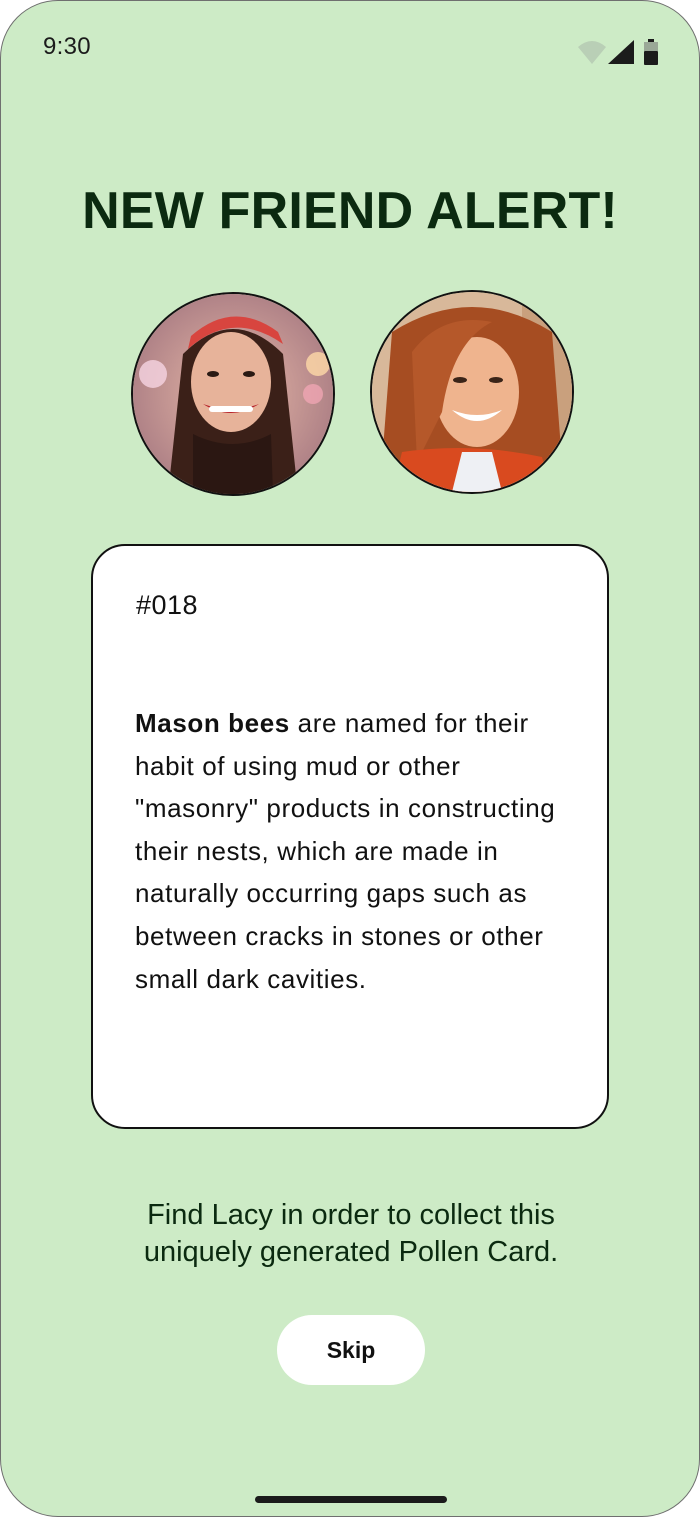  Describe the element at coordinates (351, 1350) in the screenshot. I see `skip-button: Skip` at that location.